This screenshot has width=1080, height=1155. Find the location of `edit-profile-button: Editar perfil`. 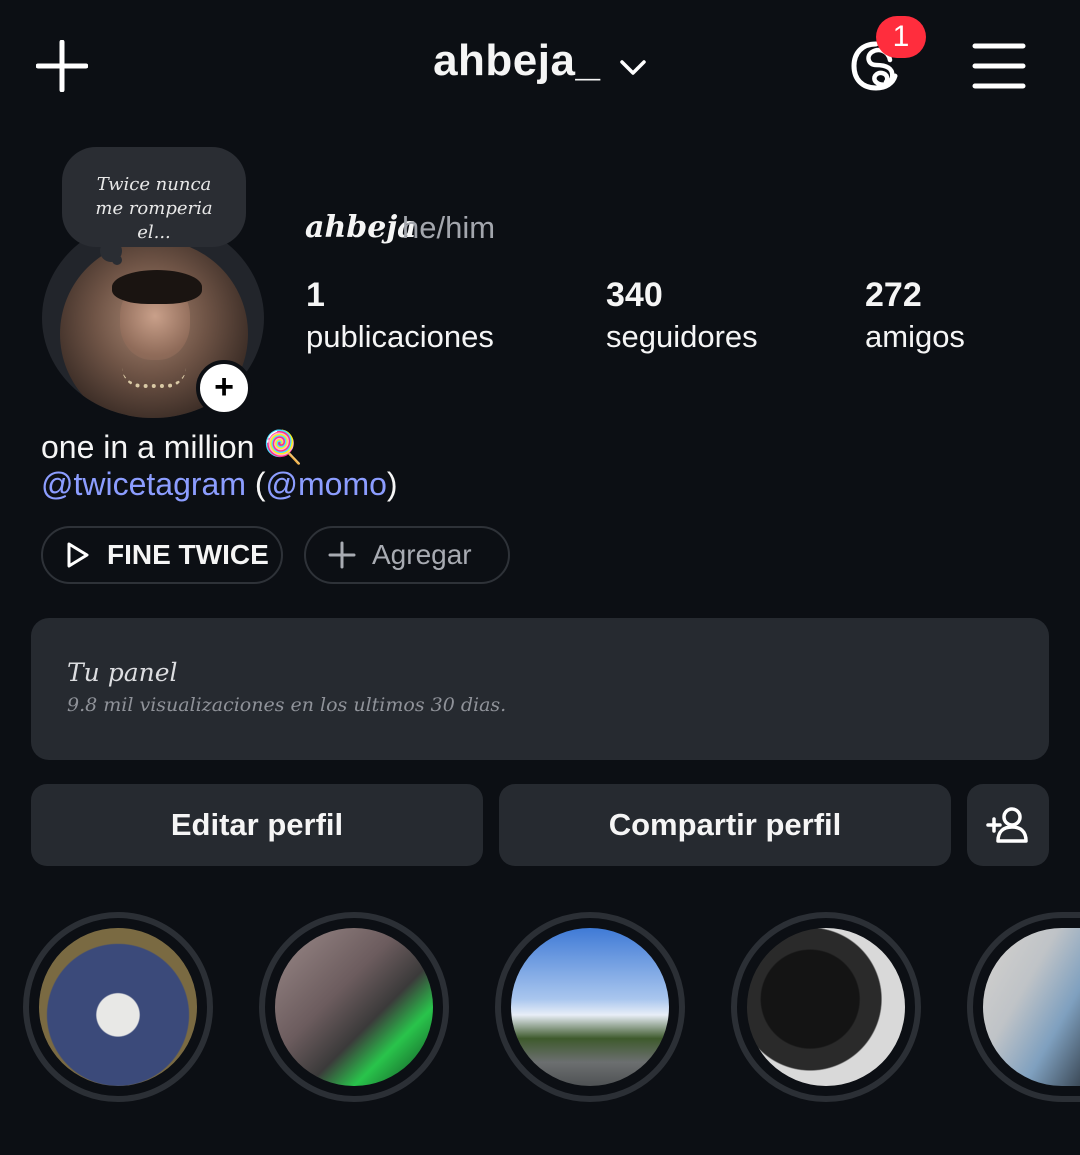

edit-profile-button: Editar perfil is located at coordinates (257, 825).